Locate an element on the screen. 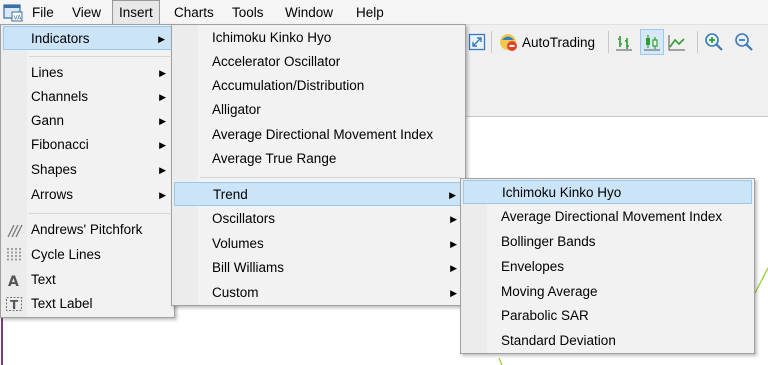  zoom-out-icon is located at coordinates (744, 42).